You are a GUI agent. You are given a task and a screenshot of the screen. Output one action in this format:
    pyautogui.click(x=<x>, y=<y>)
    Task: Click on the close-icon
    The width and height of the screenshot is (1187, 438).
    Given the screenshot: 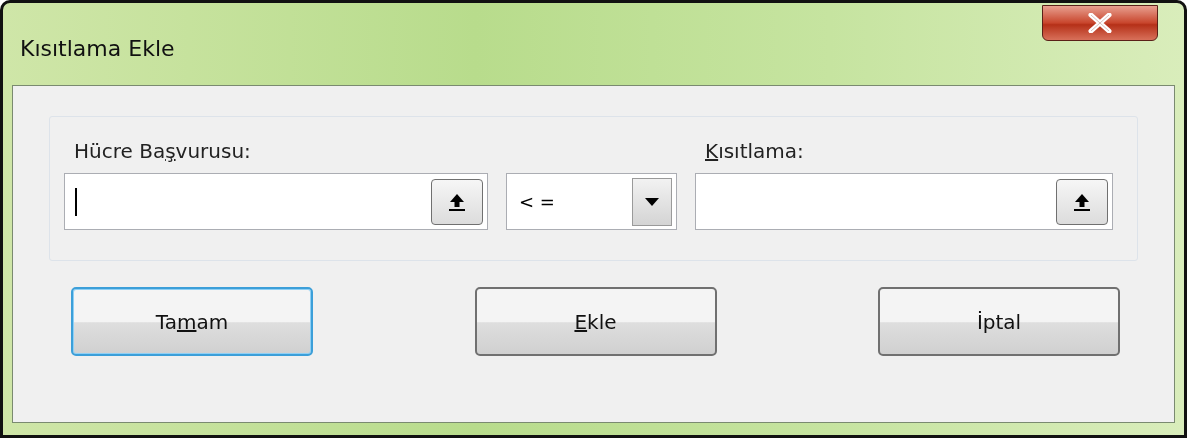 What is the action you would take?
    pyautogui.click(x=1100, y=23)
    